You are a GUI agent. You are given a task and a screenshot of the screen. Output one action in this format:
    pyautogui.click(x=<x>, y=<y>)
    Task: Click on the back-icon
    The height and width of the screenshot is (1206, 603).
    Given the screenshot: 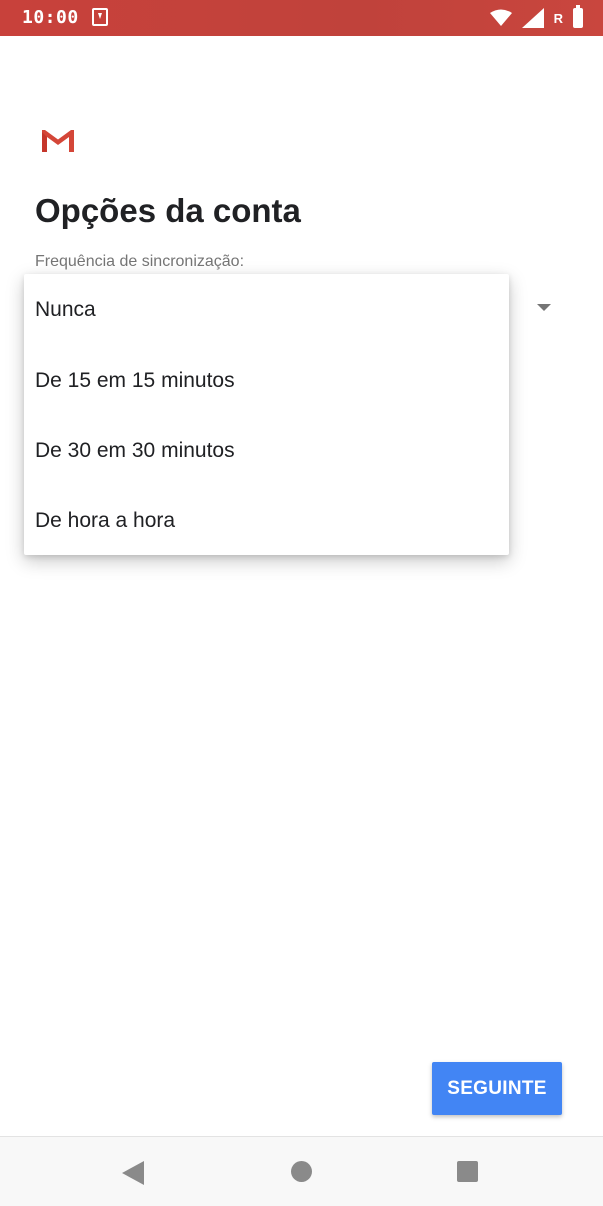 What is the action you would take?
    pyautogui.click(x=133, y=1173)
    